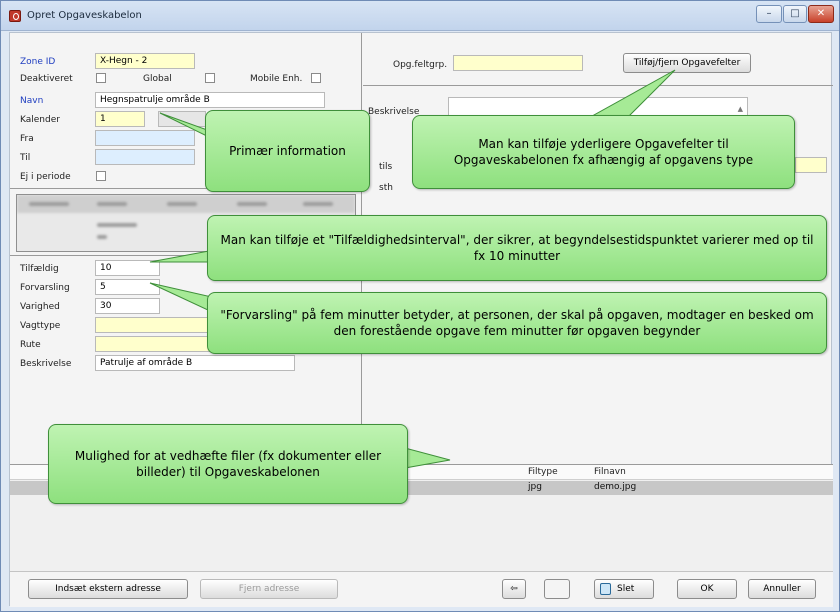 The width and height of the screenshot is (840, 612). Describe the element at coordinates (210, 78) in the screenshot. I see `global-checkbox` at that location.